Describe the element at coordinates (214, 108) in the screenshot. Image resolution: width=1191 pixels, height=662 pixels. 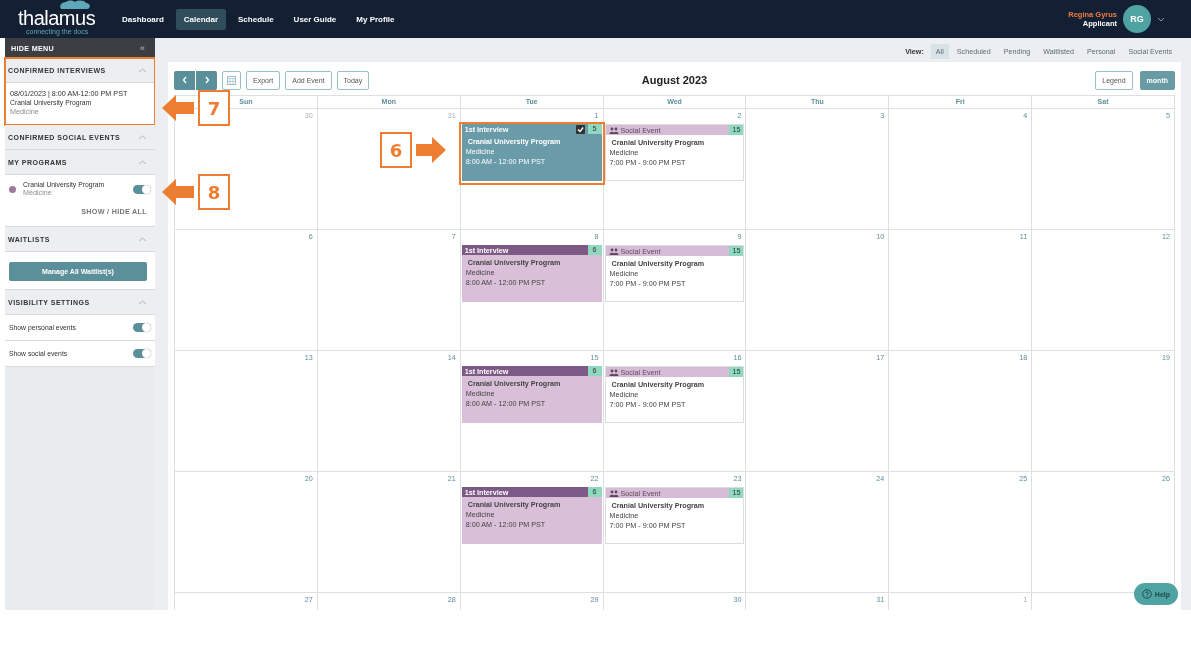
I see `callout-number: 7` at that location.